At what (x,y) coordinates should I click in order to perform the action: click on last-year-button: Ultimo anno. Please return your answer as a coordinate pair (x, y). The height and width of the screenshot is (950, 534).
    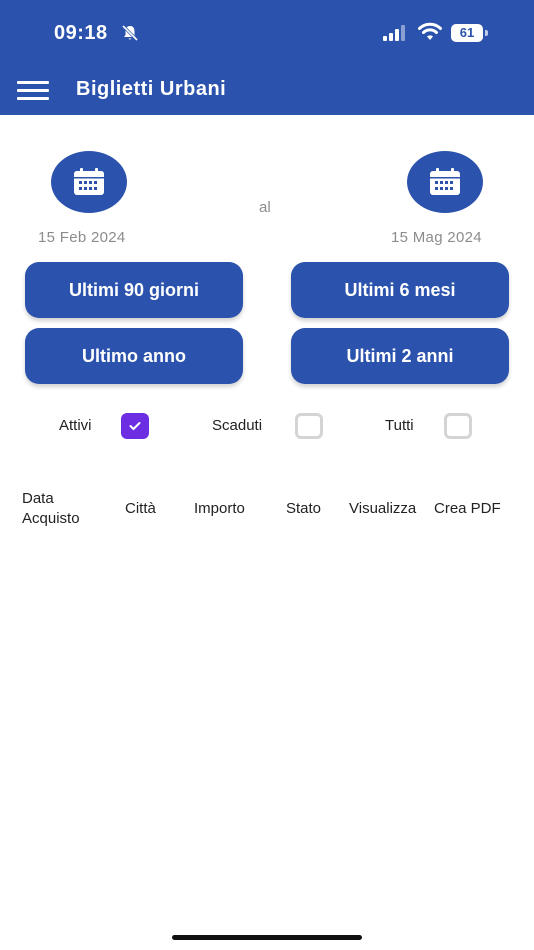
    Looking at the image, I should click on (134, 356).